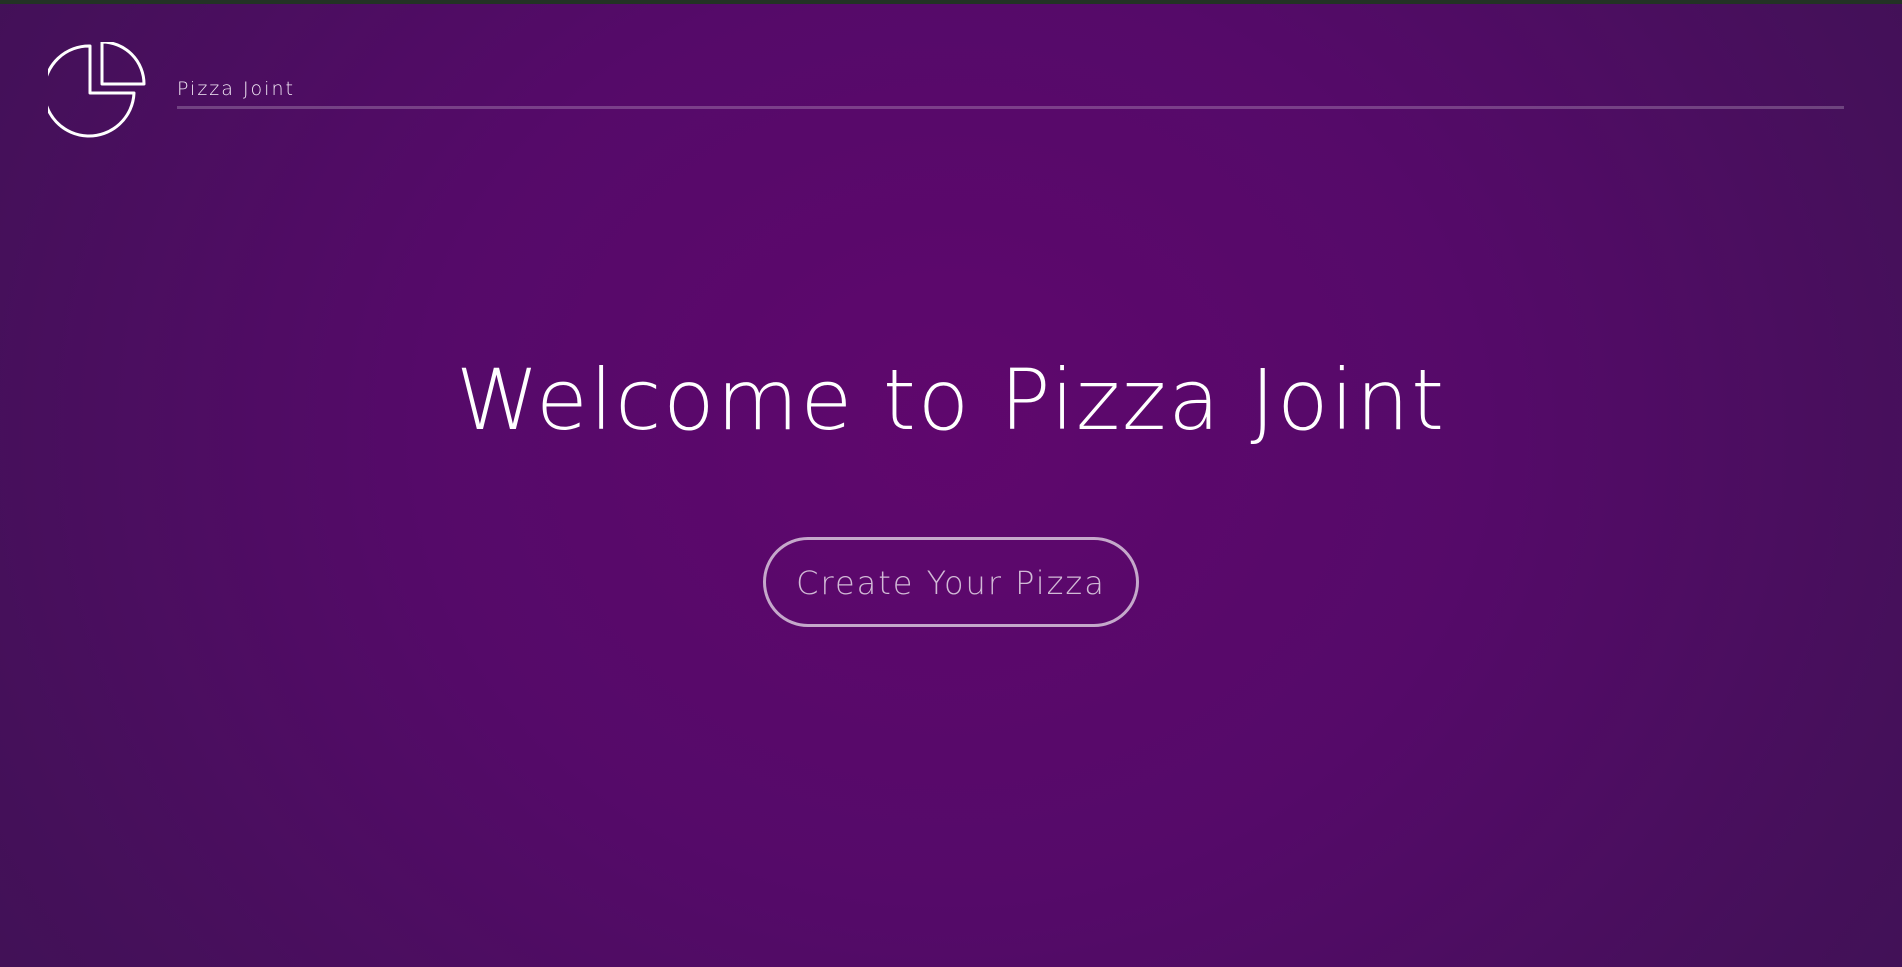 The width and height of the screenshot is (1902, 967). What do you see at coordinates (951, 70) in the screenshot?
I see `site-header: Pizza Joint` at bounding box center [951, 70].